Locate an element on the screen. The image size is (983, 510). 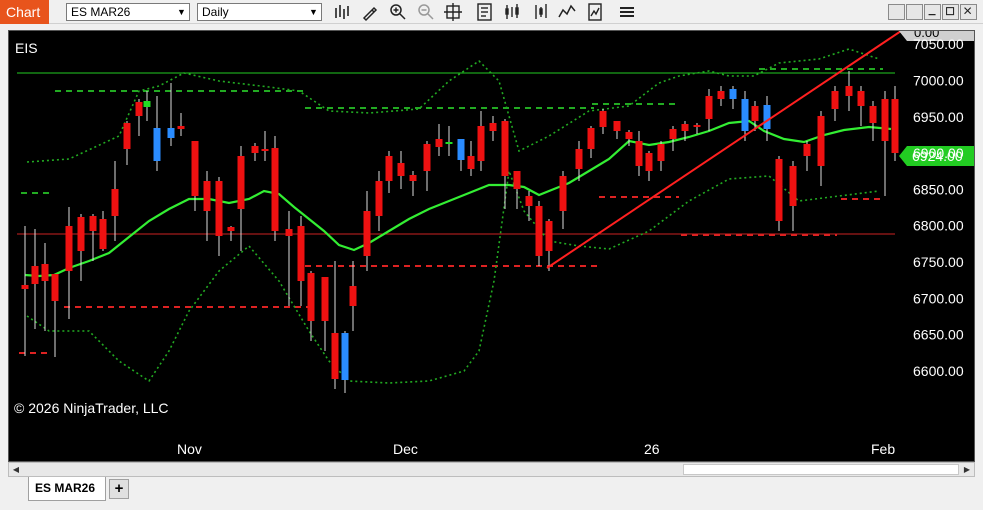
strategies-icon is located at coordinates (541, 12).